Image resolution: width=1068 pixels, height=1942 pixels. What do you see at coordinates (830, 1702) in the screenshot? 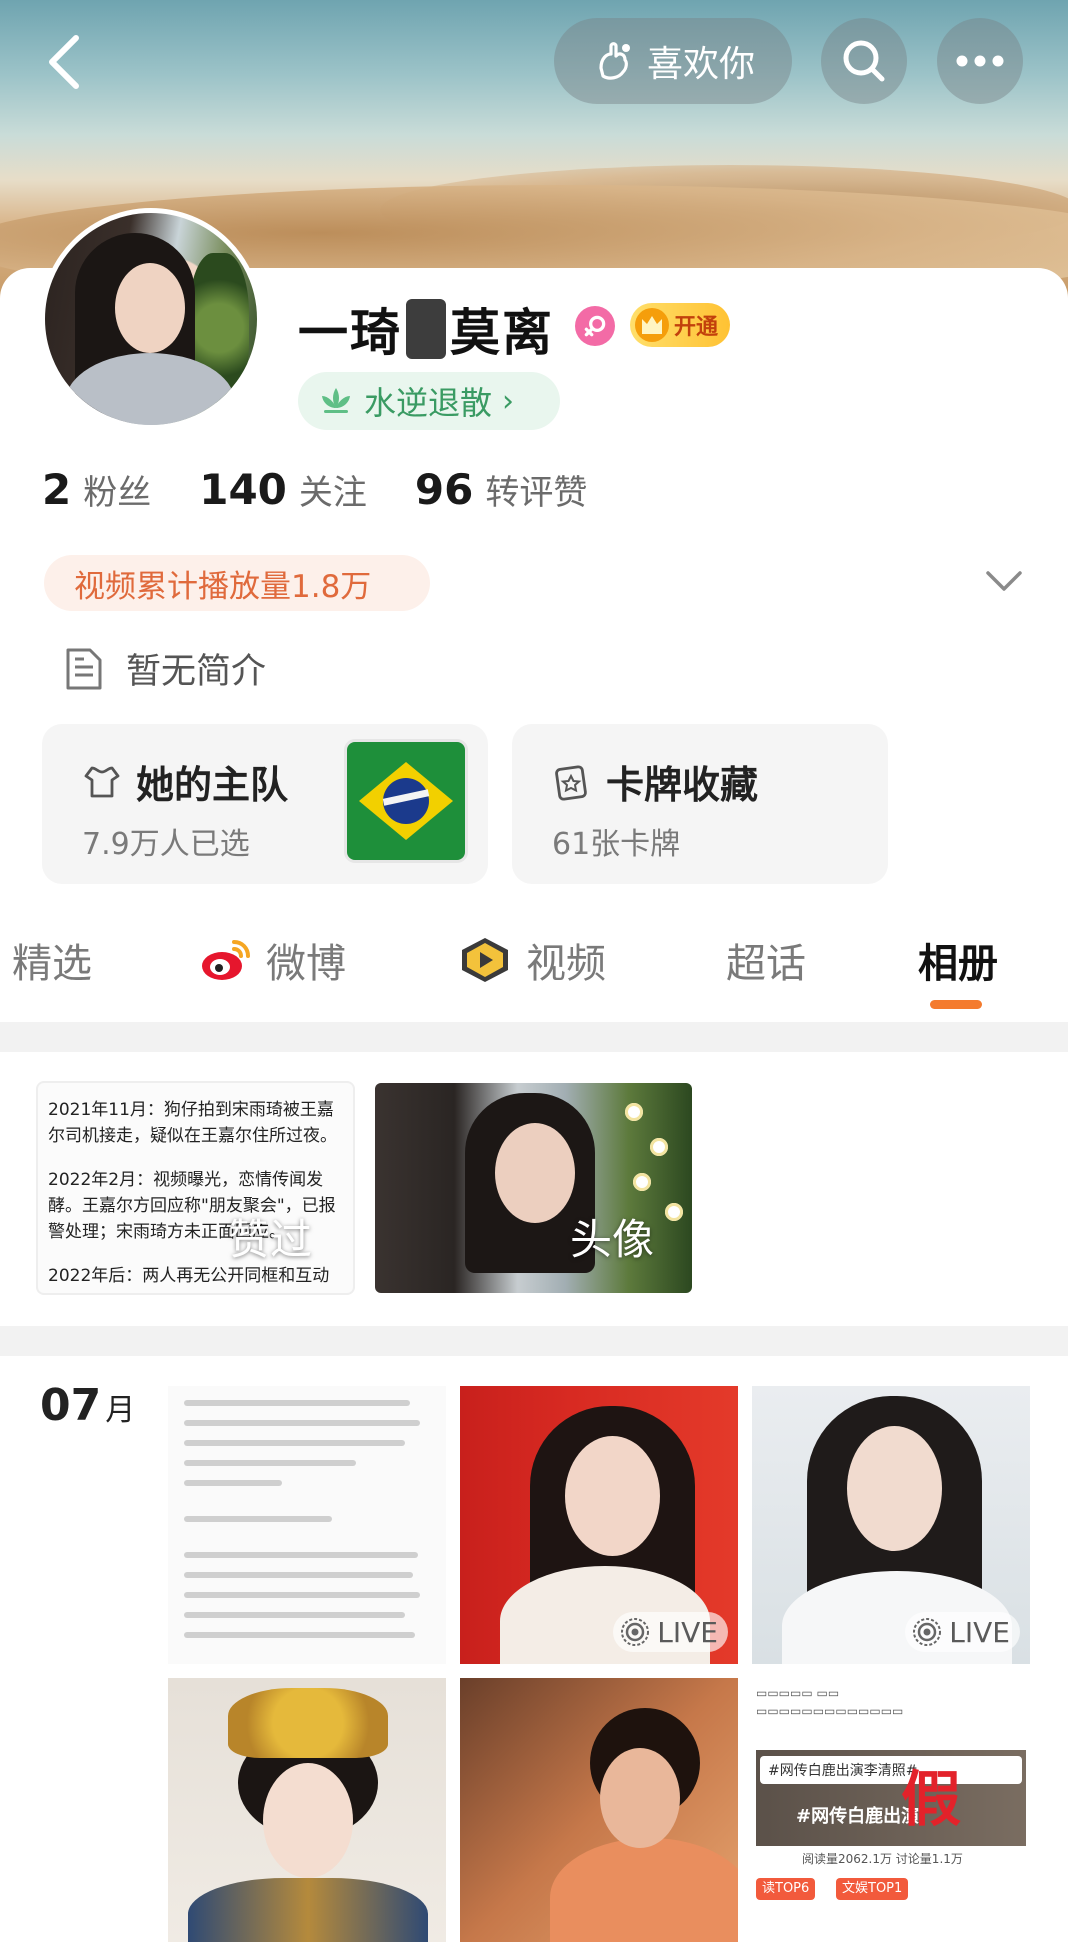
I see `post-header-lines: ▭▭▭▭▭ ▭▭ ▭▭▭▭▭▭▭▭▭▭▭▭▭` at bounding box center [830, 1702].